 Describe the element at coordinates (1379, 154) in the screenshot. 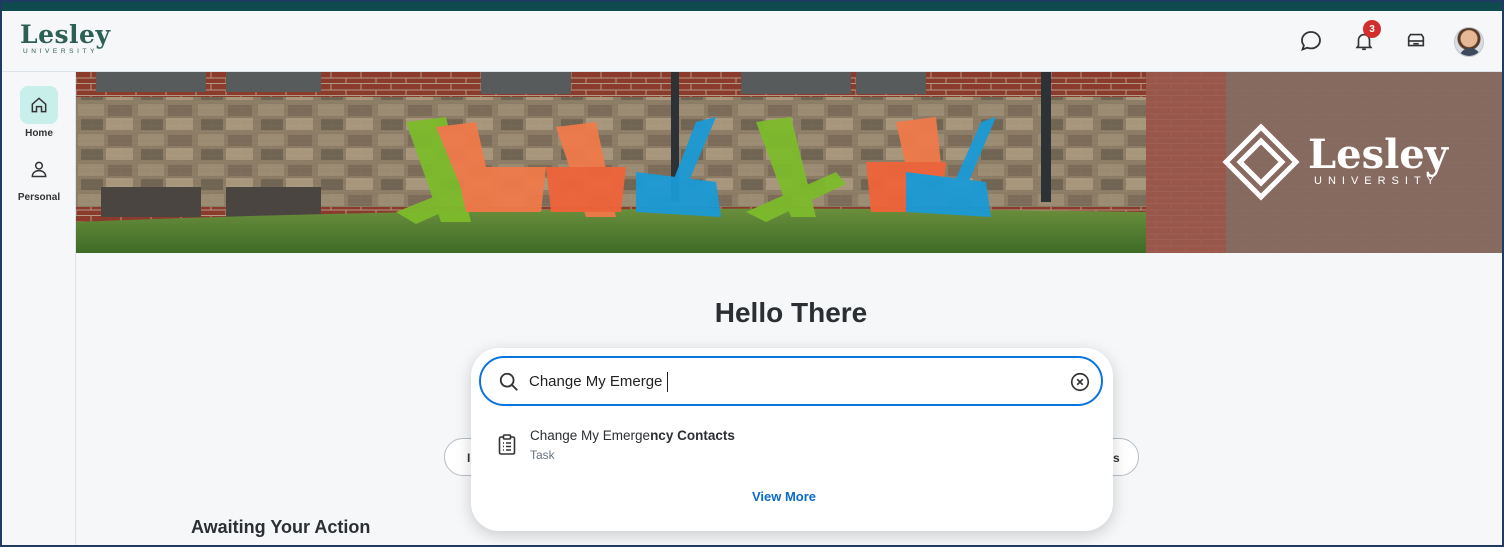

I see `banner-brand-word: Lesley` at that location.